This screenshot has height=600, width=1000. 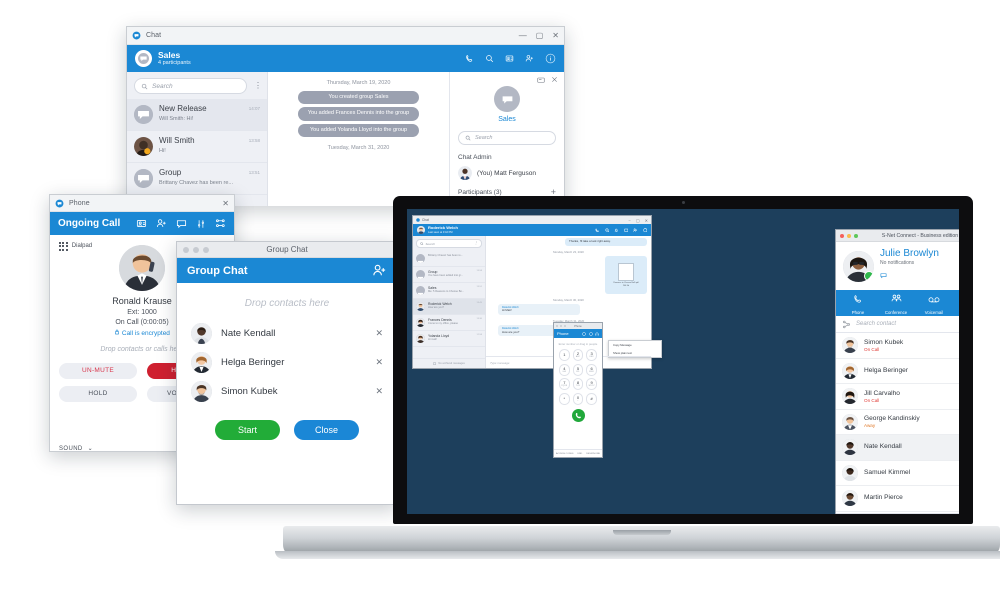 What do you see at coordinates (98, 393) in the screenshot?
I see `hold-button: HOLD` at bounding box center [98, 393].